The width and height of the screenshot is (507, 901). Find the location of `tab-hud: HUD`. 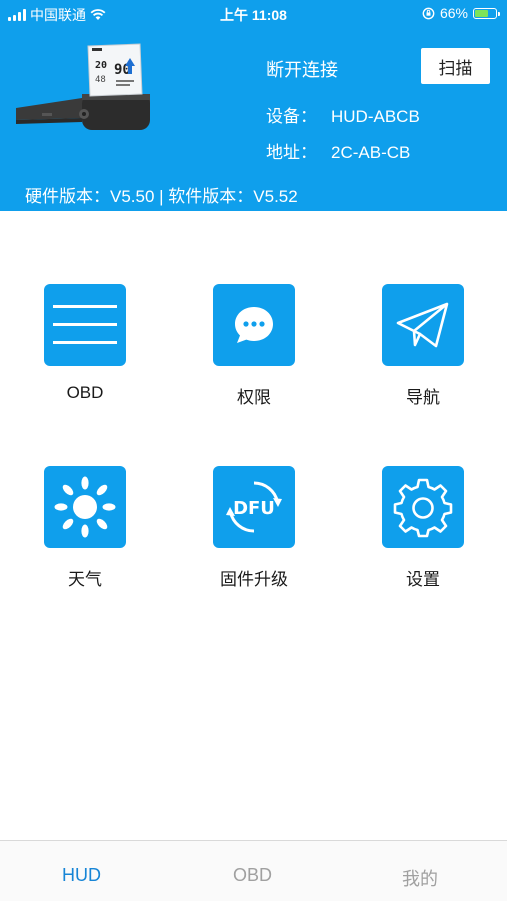

tab-hud: HUD is located at coordinates (81, 875).